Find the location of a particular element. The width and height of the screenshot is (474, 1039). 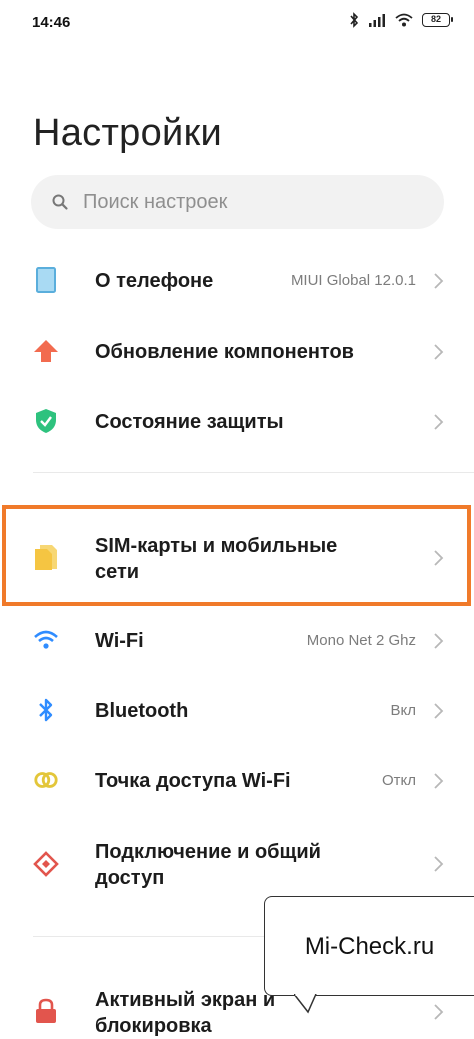

settings-item-bluetooth: Bluetooth Вкл is located at coordinates (237, 711).